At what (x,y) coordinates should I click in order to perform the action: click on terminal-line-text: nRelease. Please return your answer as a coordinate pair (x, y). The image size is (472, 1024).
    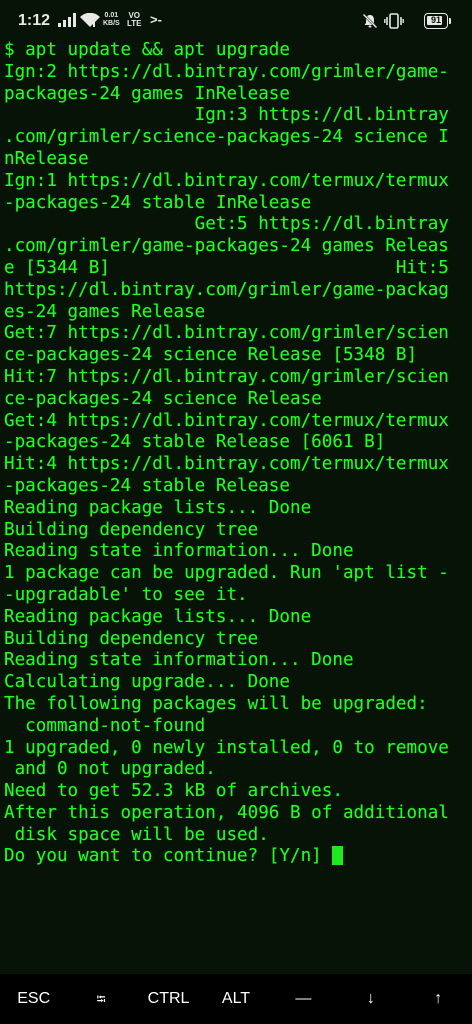
    Looking at the image, I should click on (46, 158).